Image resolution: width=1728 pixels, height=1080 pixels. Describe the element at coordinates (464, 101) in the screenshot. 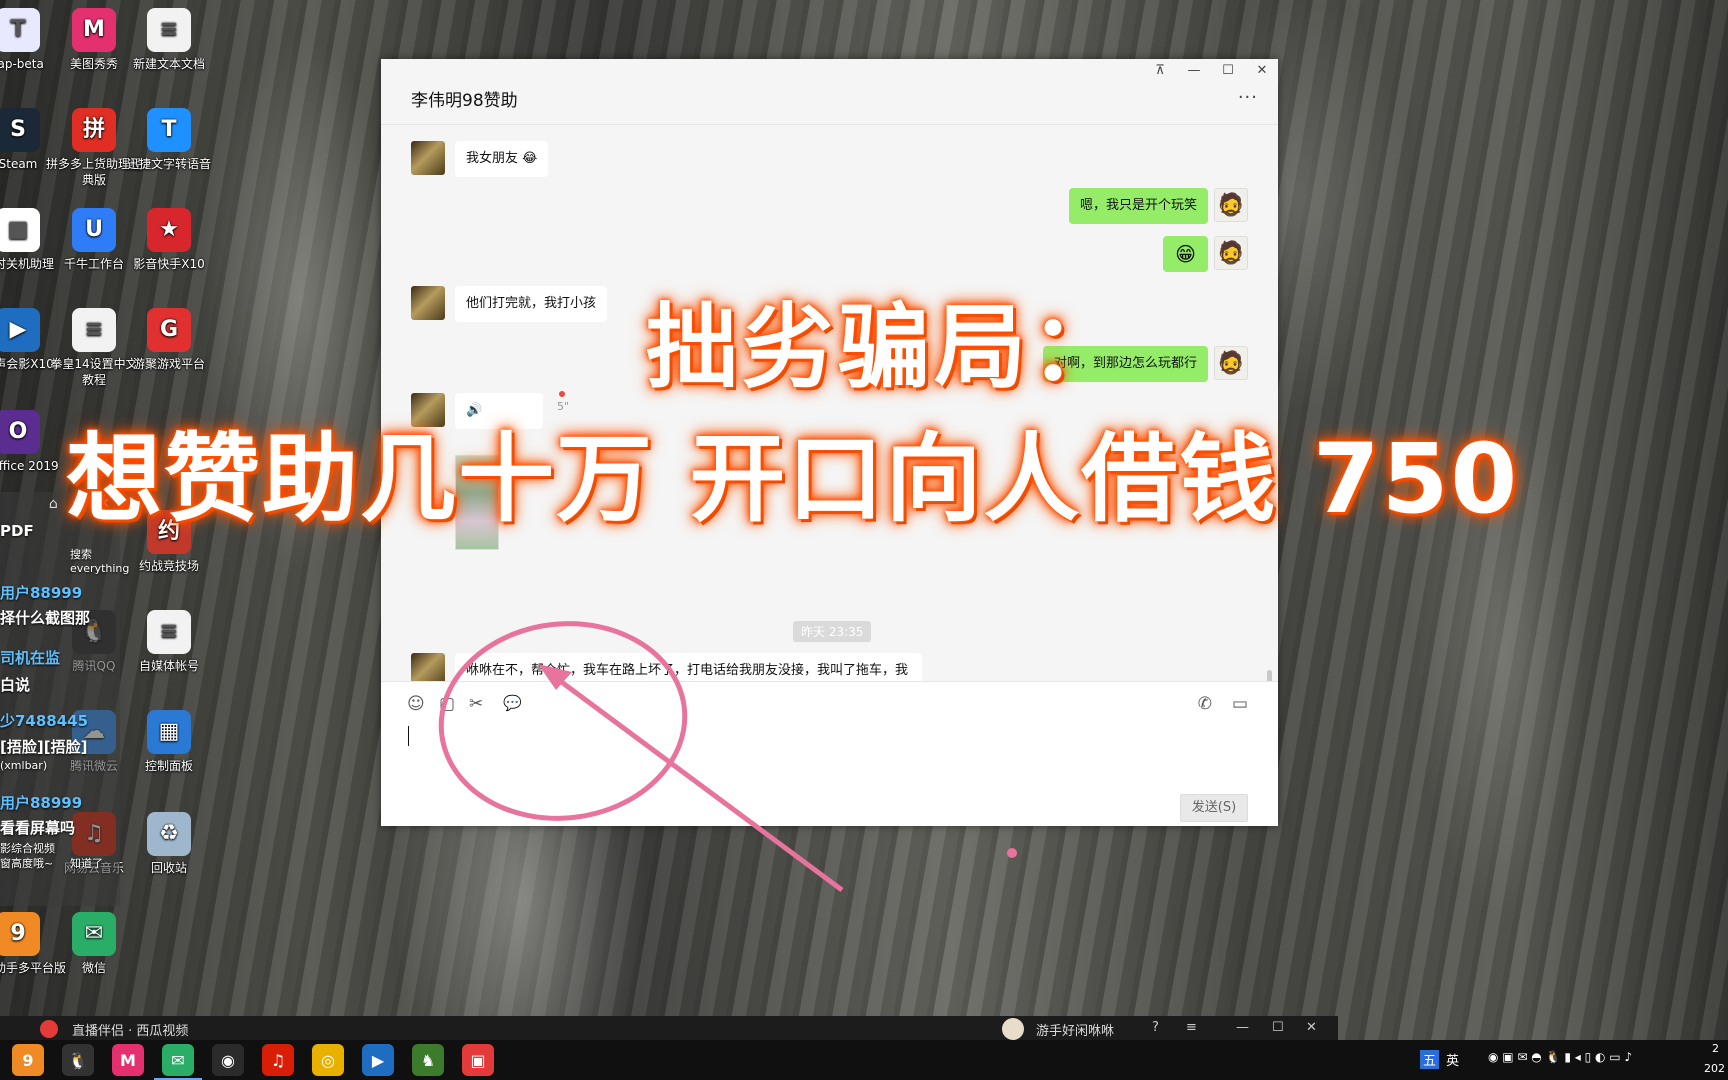

I see `chat-title: 李伟明98赞助` at that location.